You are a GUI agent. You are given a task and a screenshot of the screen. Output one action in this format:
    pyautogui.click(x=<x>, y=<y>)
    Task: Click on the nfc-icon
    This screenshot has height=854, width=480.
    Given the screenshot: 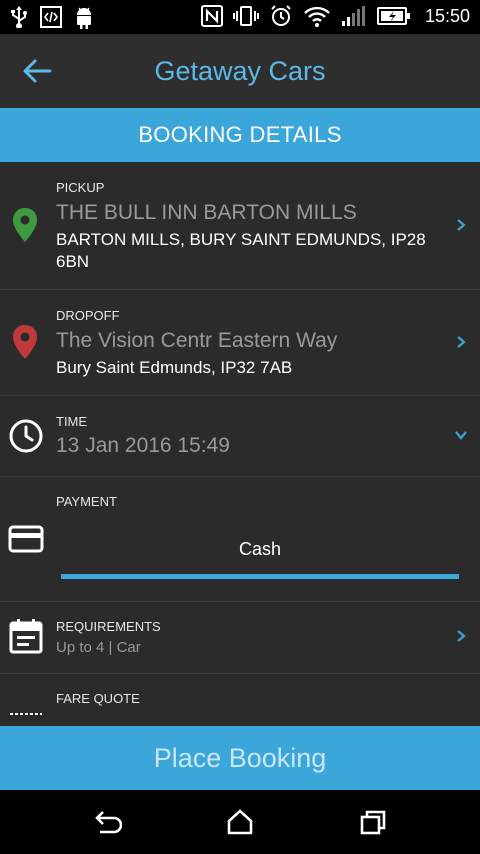 What is the action you would take?
    pyautogui.click(x=211, y=16)
    